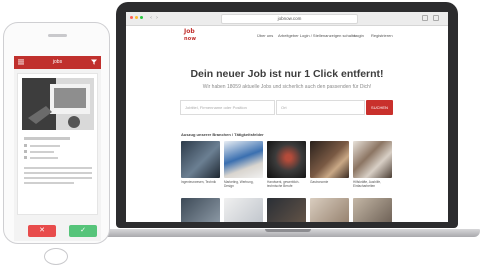 This screenshot has width=490, height=265. What do you see at coordinates (42, 231) in the screenshot?
I see `dislike-button: ✕` at bounding box center [42, 231].